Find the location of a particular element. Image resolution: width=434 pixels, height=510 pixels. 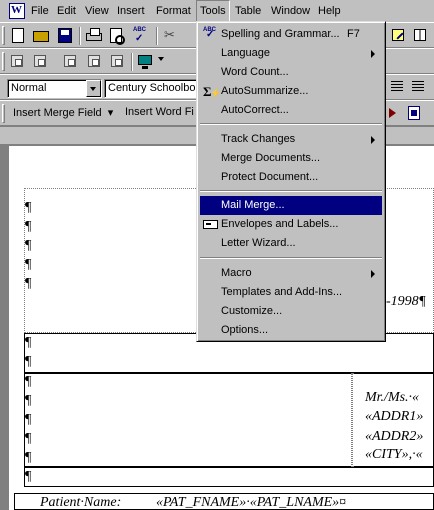

patient-name-field: «PAT_FNAME»·«PAT_LNAME»¤ is located at coordinates (251, 502).